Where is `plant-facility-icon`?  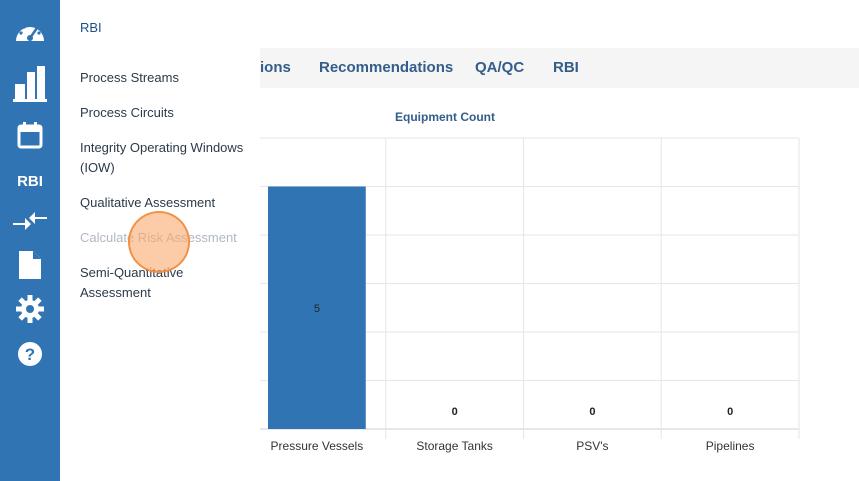
plant-facility-icon is located at coordinates (30, 83).